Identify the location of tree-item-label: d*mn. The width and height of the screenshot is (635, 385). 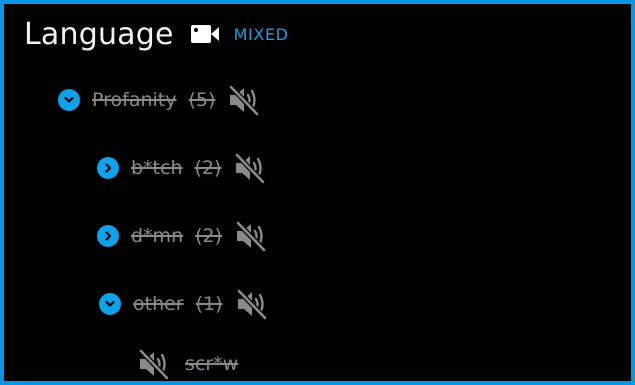
(157, 236).